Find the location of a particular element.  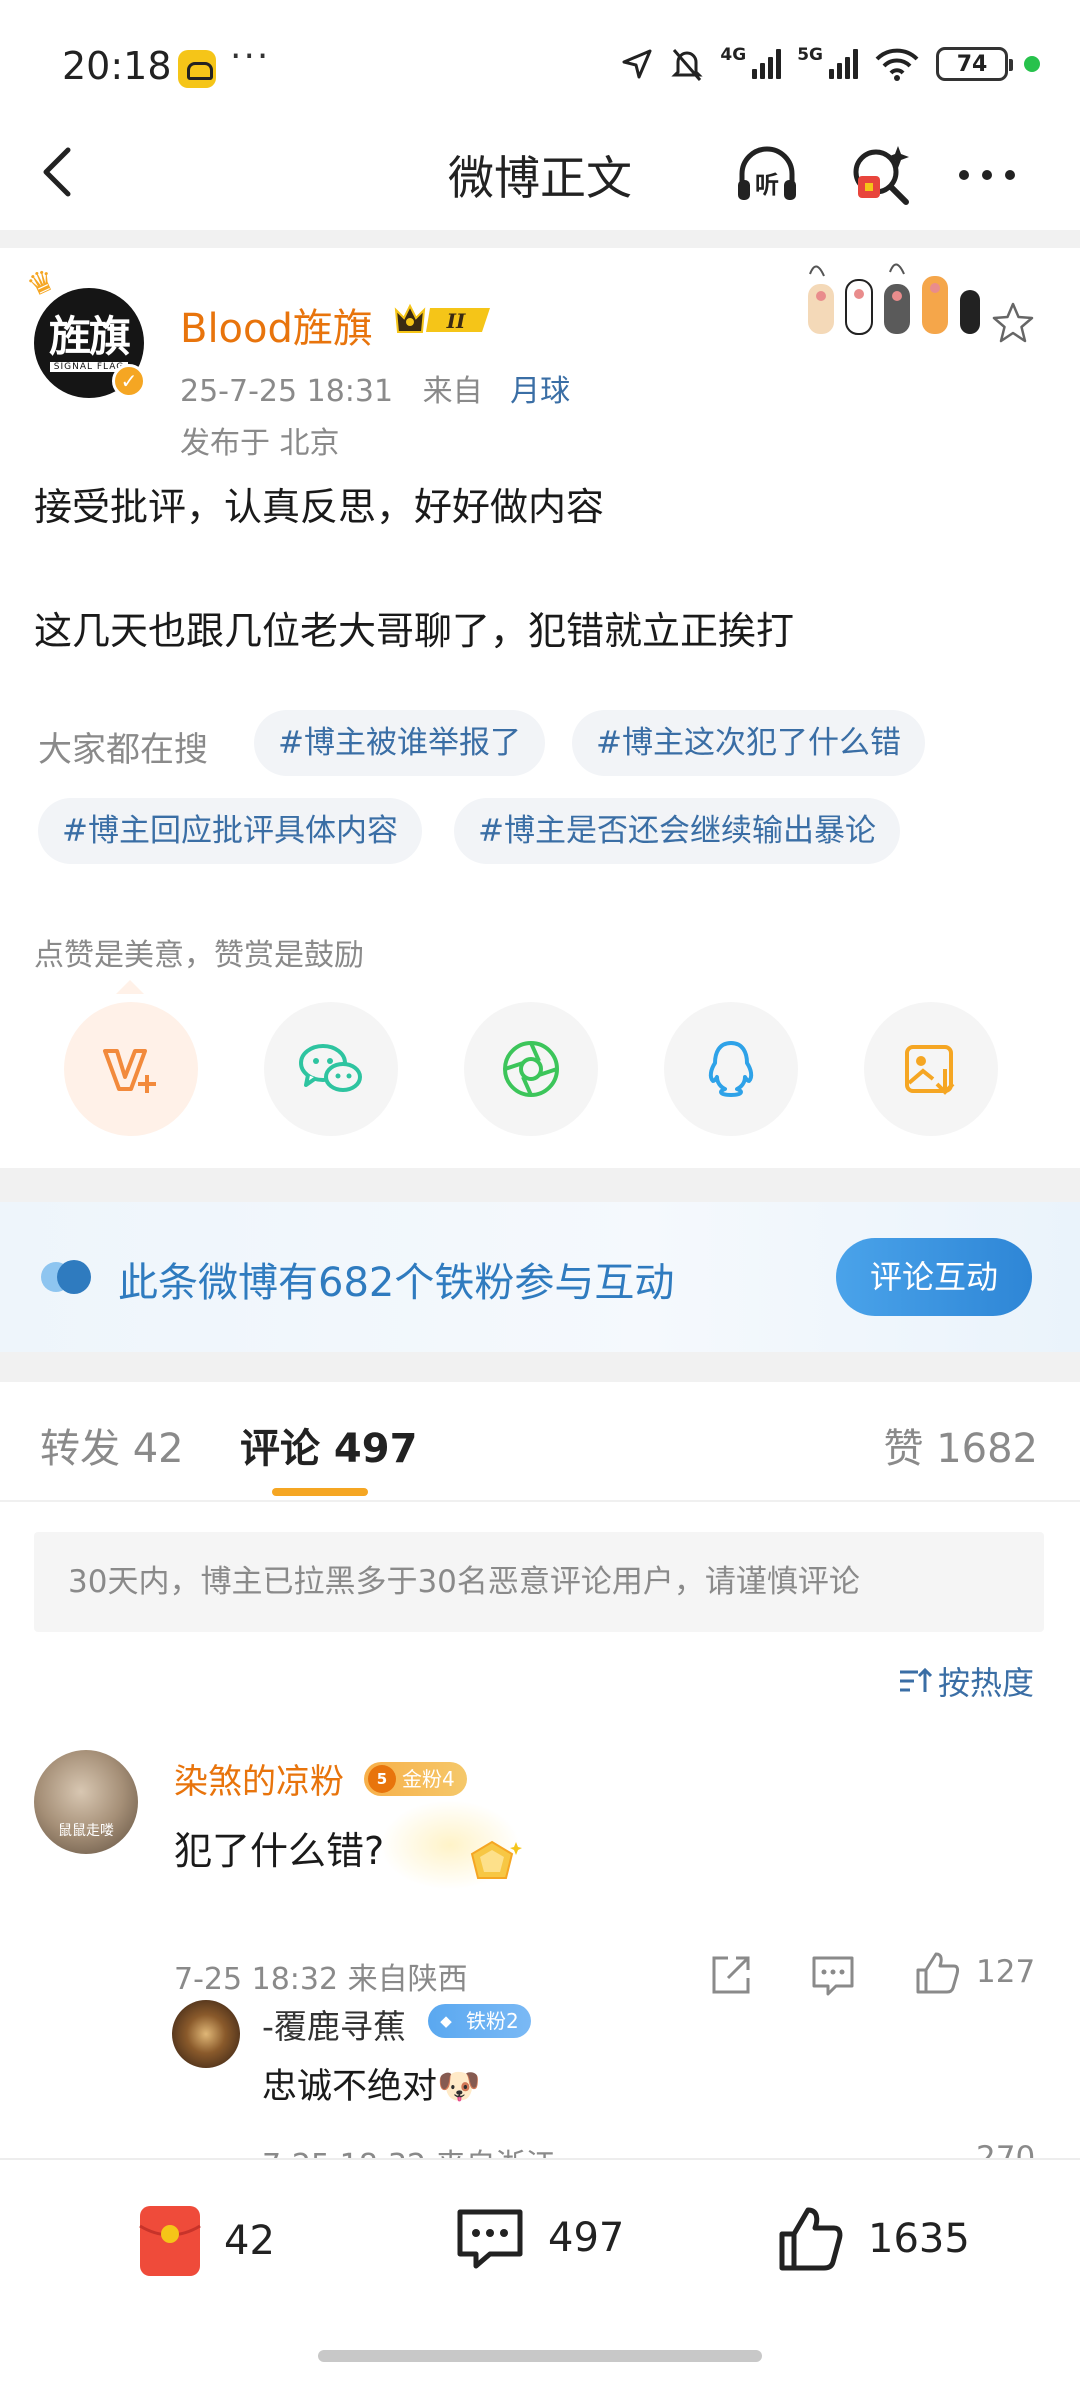

status-bar: 20:18 ··· 4G 5G 74 is located at coordinates (540, 60).